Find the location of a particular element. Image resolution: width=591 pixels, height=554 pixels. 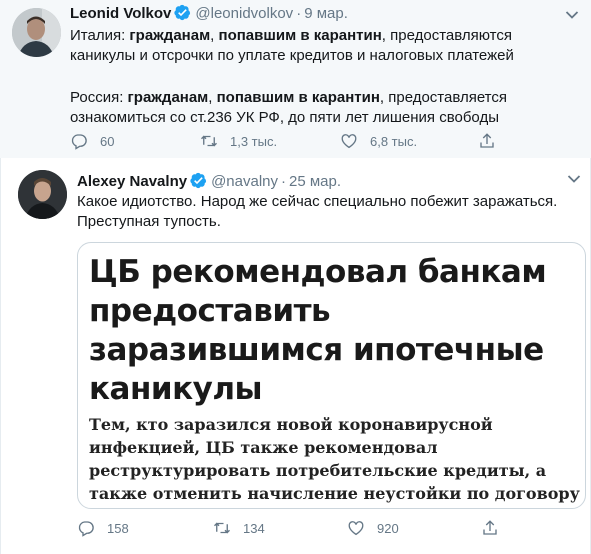

tweet-header: Leonid Volkov @leonidvolkov · 9 мар. is located at coordinates (209, 14).